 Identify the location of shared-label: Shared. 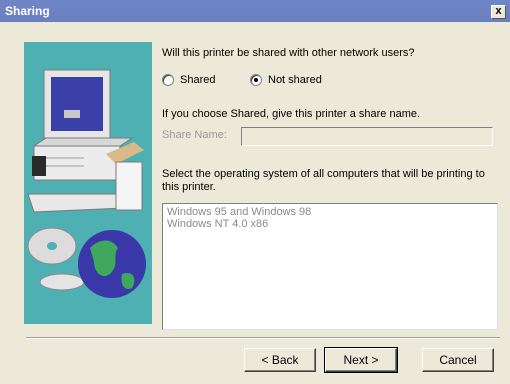
(197, 80).